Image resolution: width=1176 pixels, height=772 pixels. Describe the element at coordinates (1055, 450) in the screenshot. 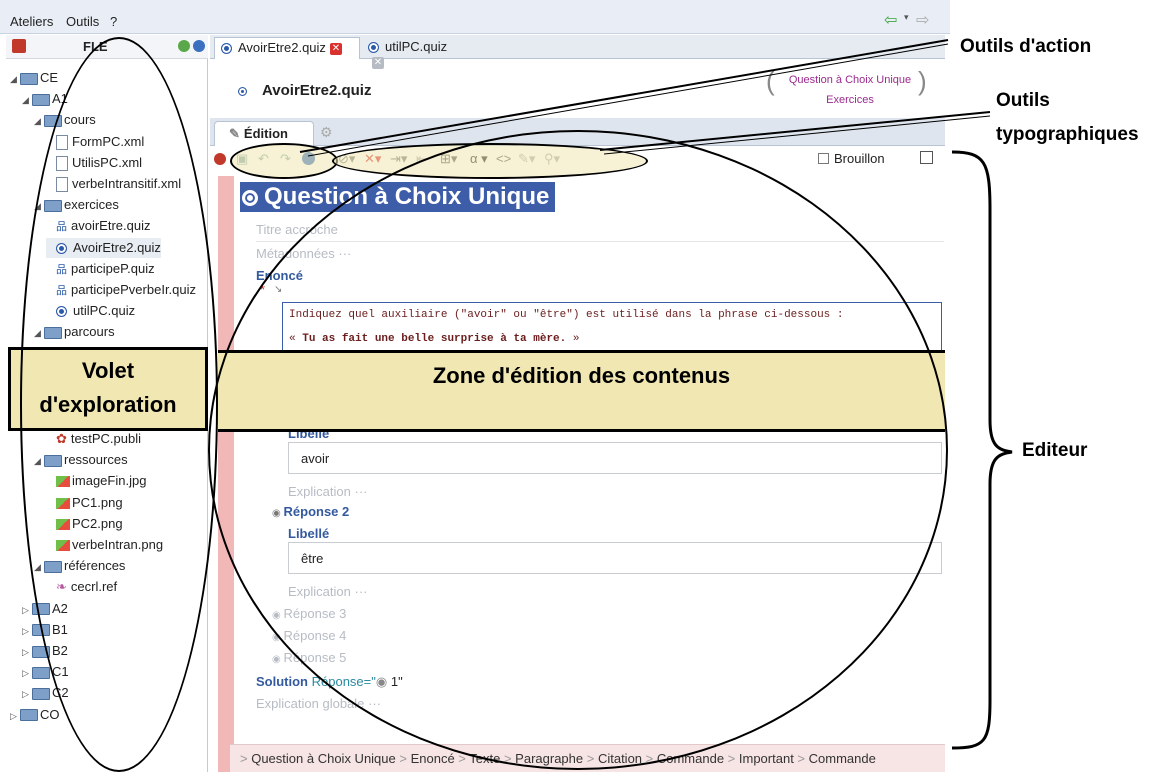

I see `editeur-callout: Editeur` at that location.